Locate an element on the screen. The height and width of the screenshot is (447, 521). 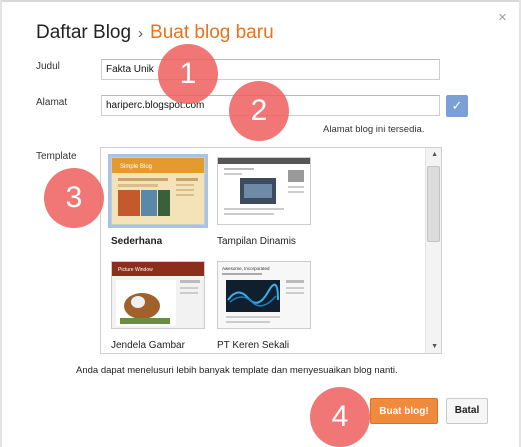
template-name-simple: Sederhana is located at coordinates (136, 241).